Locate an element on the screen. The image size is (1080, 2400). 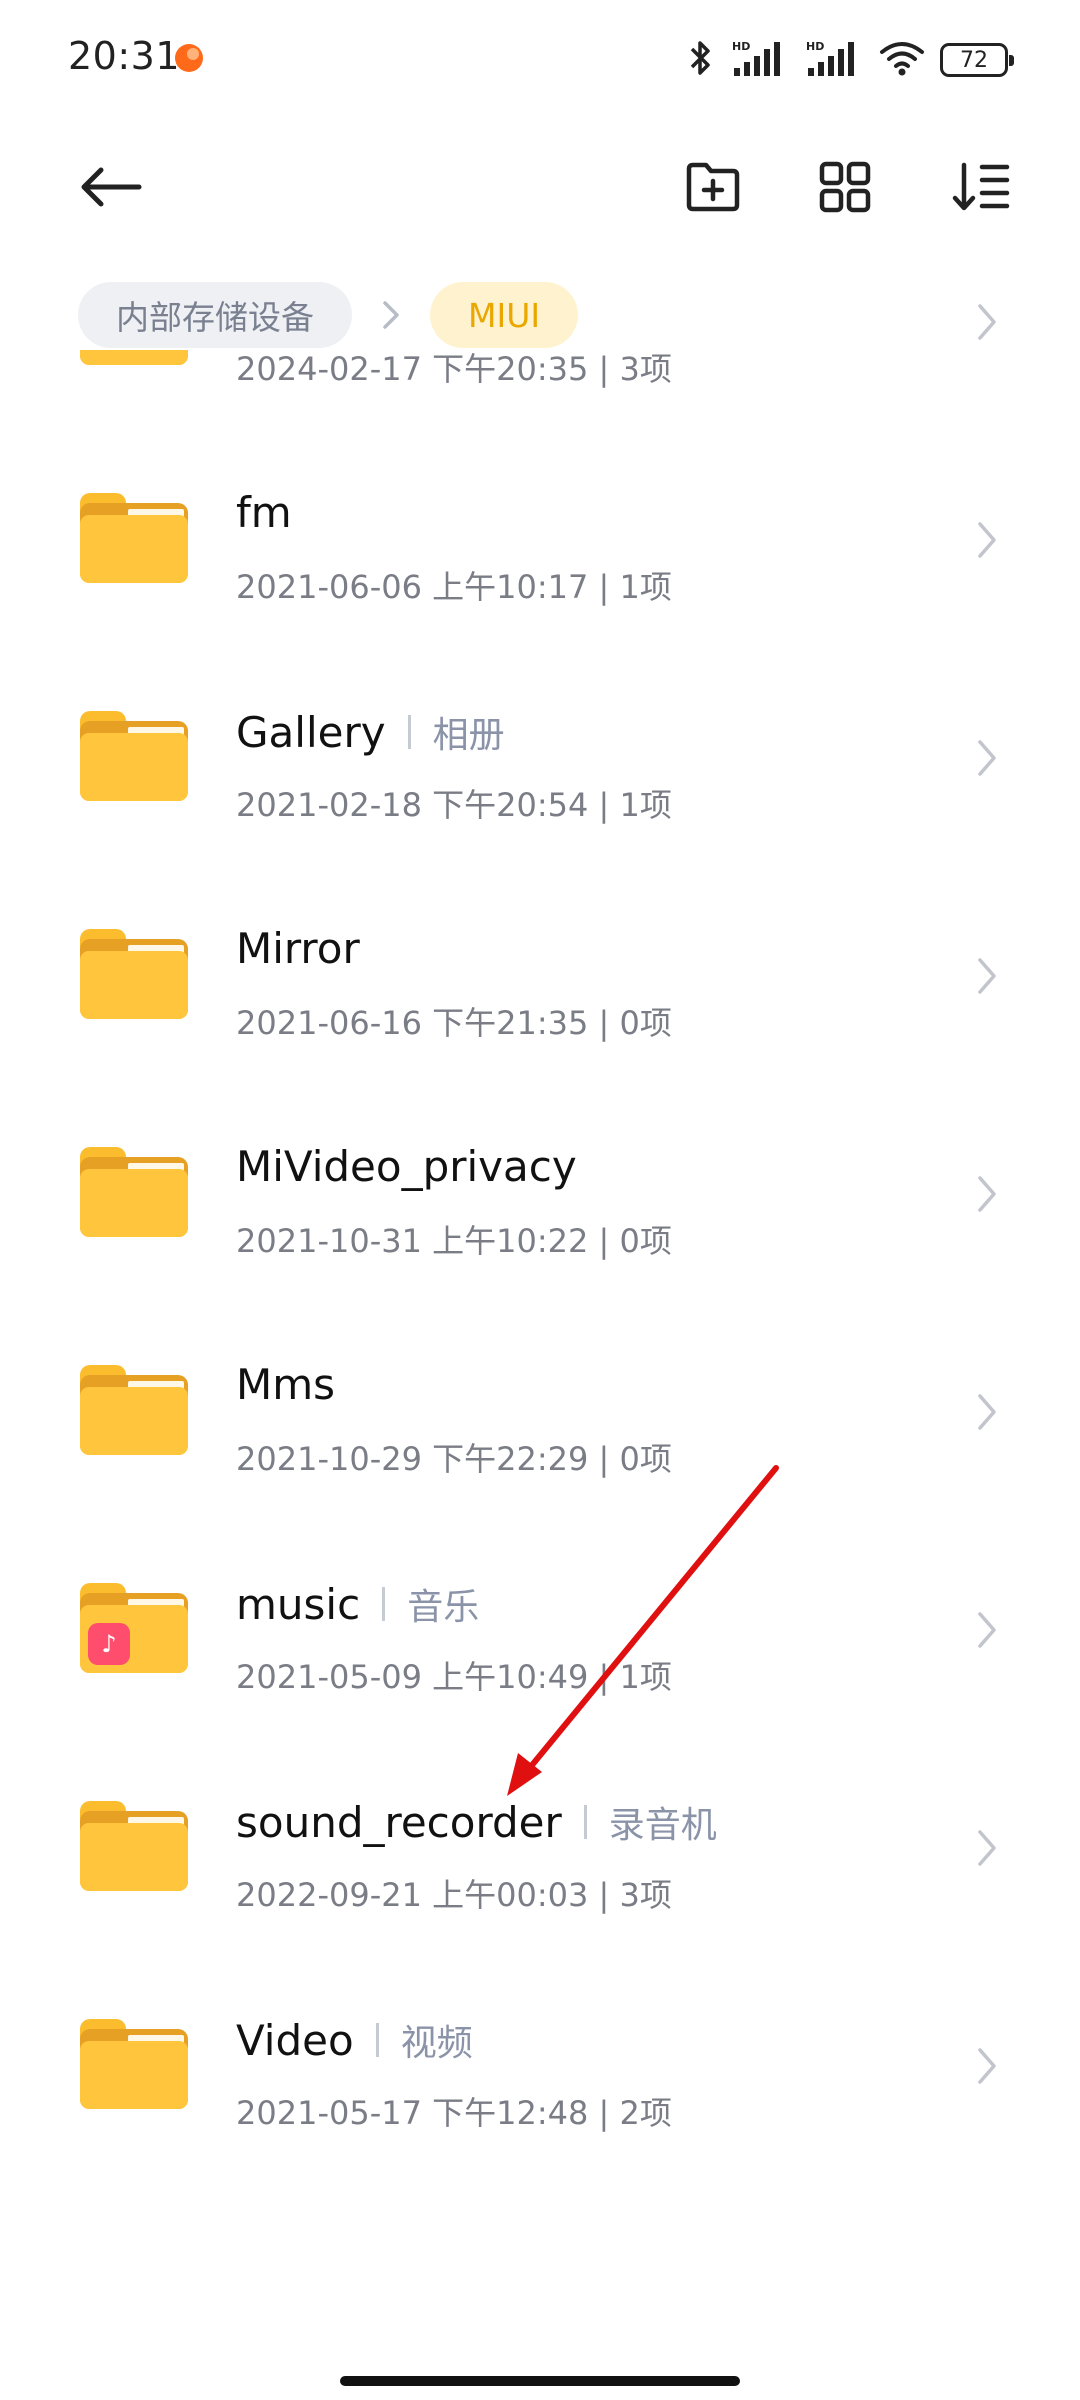
notification-icon is located at coordinates (189, 58).